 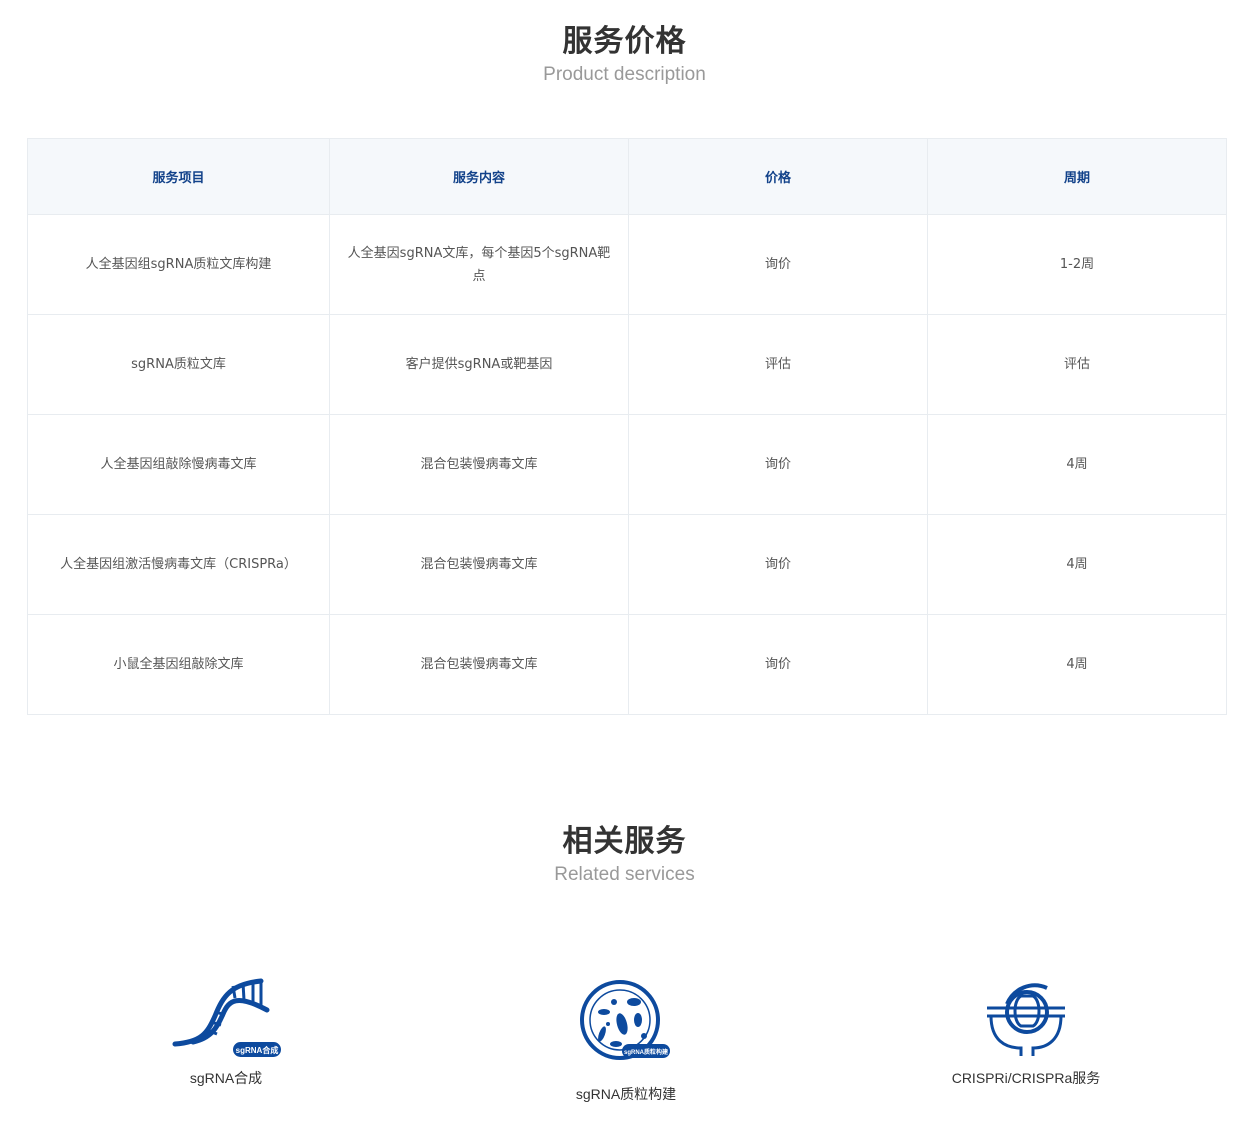 What do you see at coordinates (226, 1078) in the screenshot?
I see `related-item-label: sgRNA合成` at bounding box center [226, 1078].